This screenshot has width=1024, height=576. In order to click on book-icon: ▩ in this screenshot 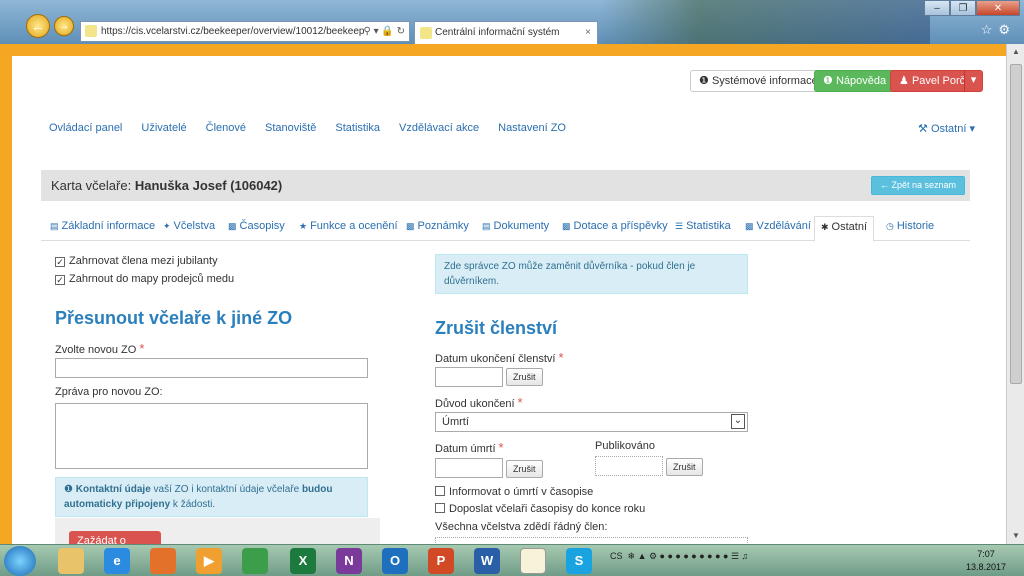, I will do `click(749, 226)`.